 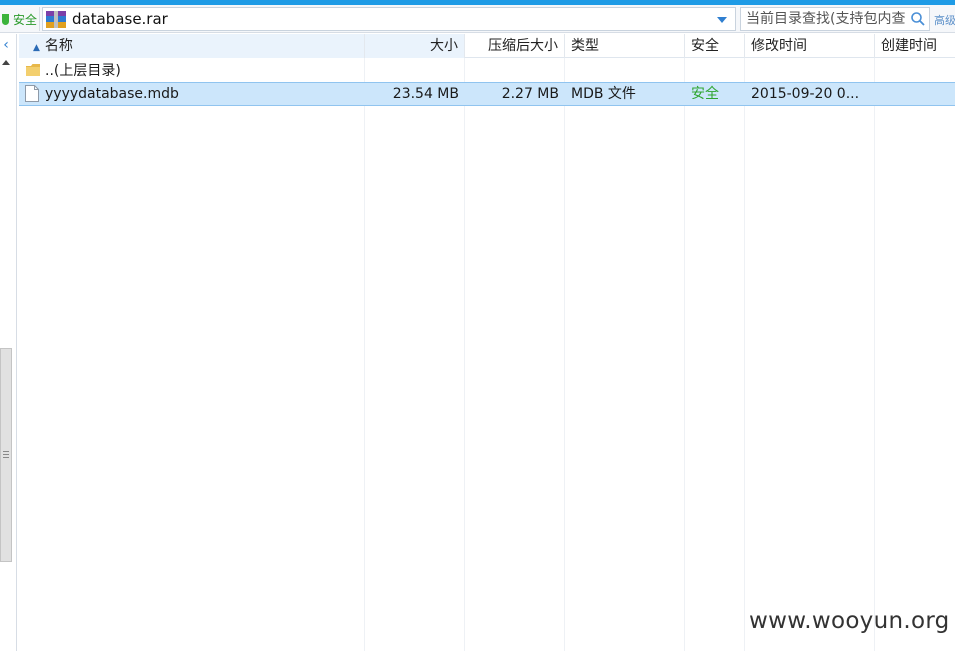 I want to click on search-input, so click(x=825, y=19).